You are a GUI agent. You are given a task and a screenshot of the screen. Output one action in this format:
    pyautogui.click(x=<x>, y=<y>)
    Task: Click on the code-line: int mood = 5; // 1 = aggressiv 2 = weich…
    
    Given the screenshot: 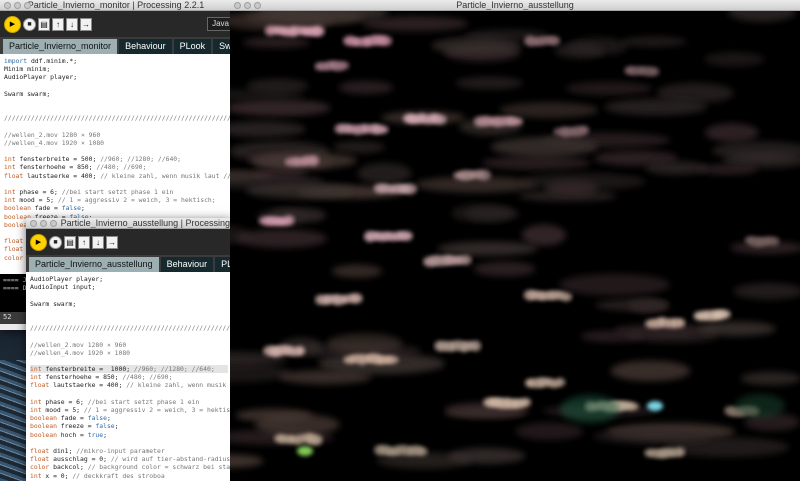 What is the action you would take?
    pyautogui.click(x=131, y=410)
    